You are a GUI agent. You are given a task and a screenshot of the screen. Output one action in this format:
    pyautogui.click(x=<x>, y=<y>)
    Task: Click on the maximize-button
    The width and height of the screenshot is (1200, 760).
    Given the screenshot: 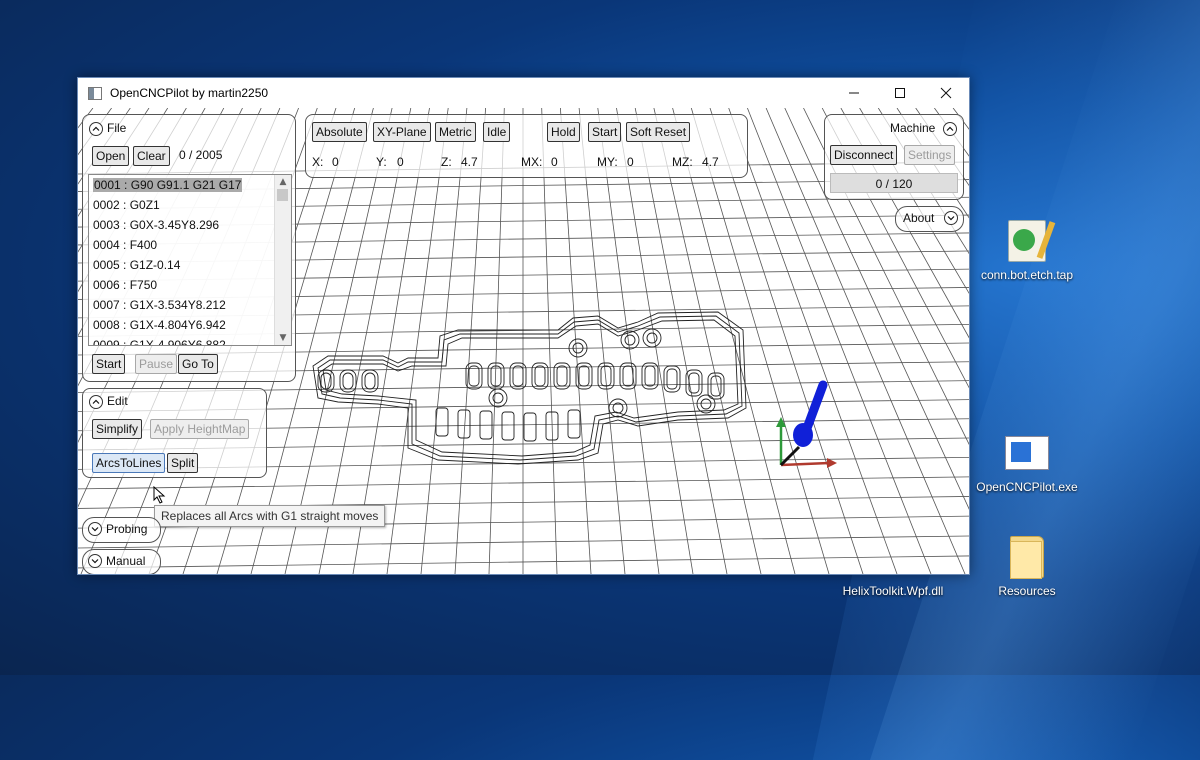 What is the action you would take?
    pyautogui.click(x=900, y=93)
    